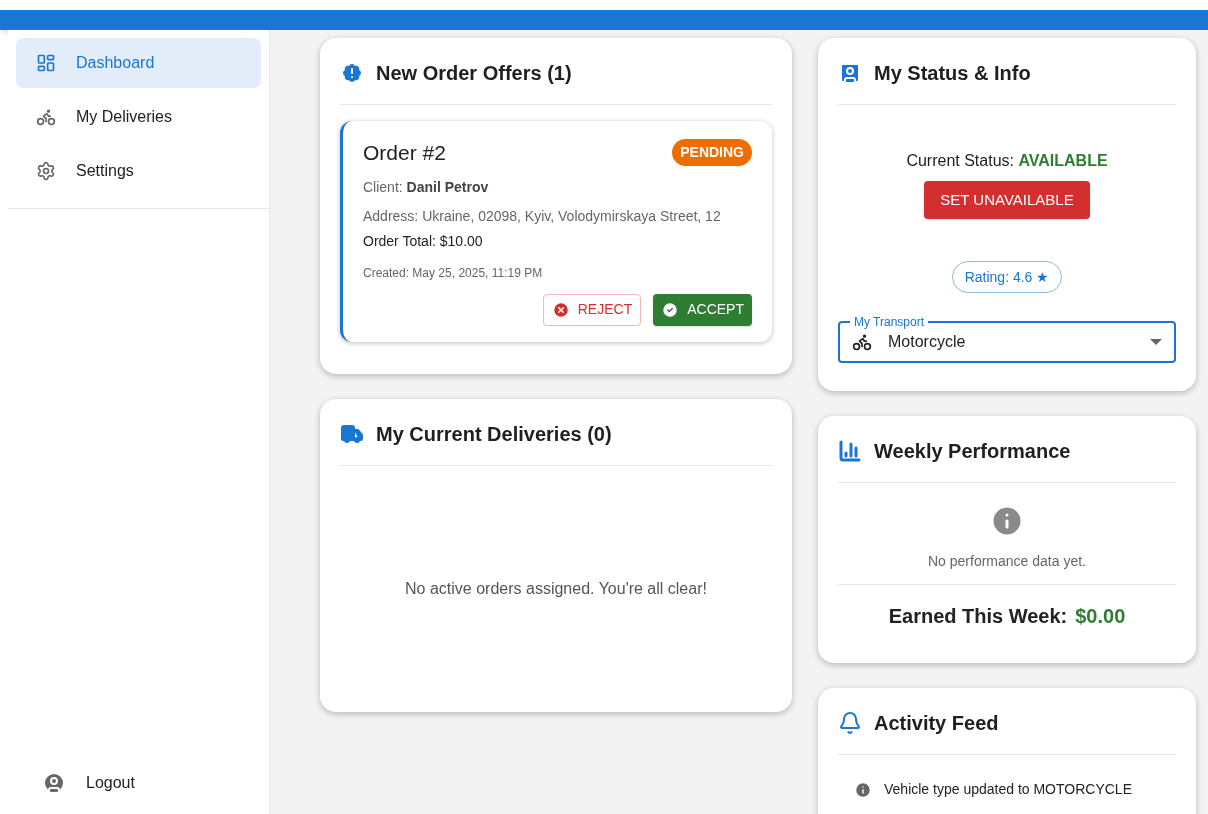 This screenshot has width=1208, height=814. Describe the element at coordinates (352, 73) in the screenshot. I see `alert-badge-icon` at that location.